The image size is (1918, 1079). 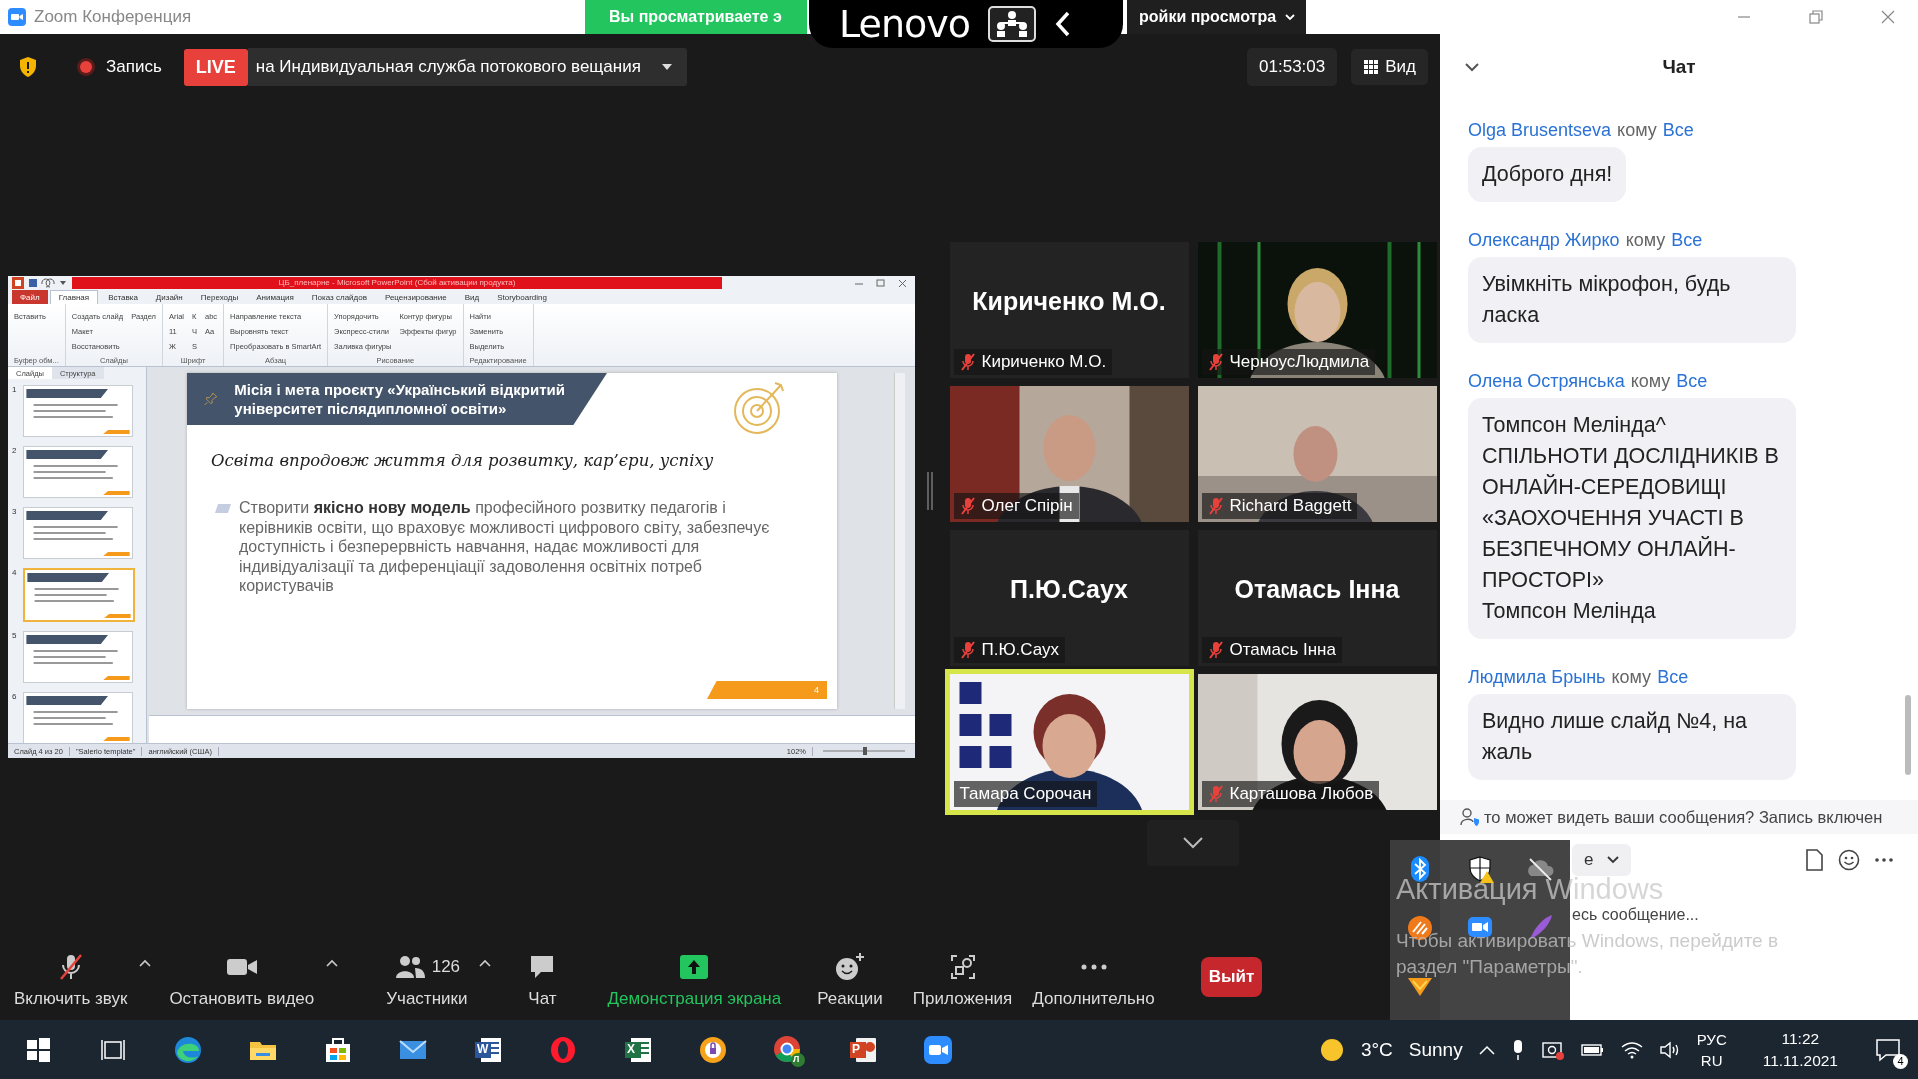 What do you see at coordinates (1292, 67) in the screenshot?
I see `meeting-timer: 01:53:03` at bounding box center [1292, 67].